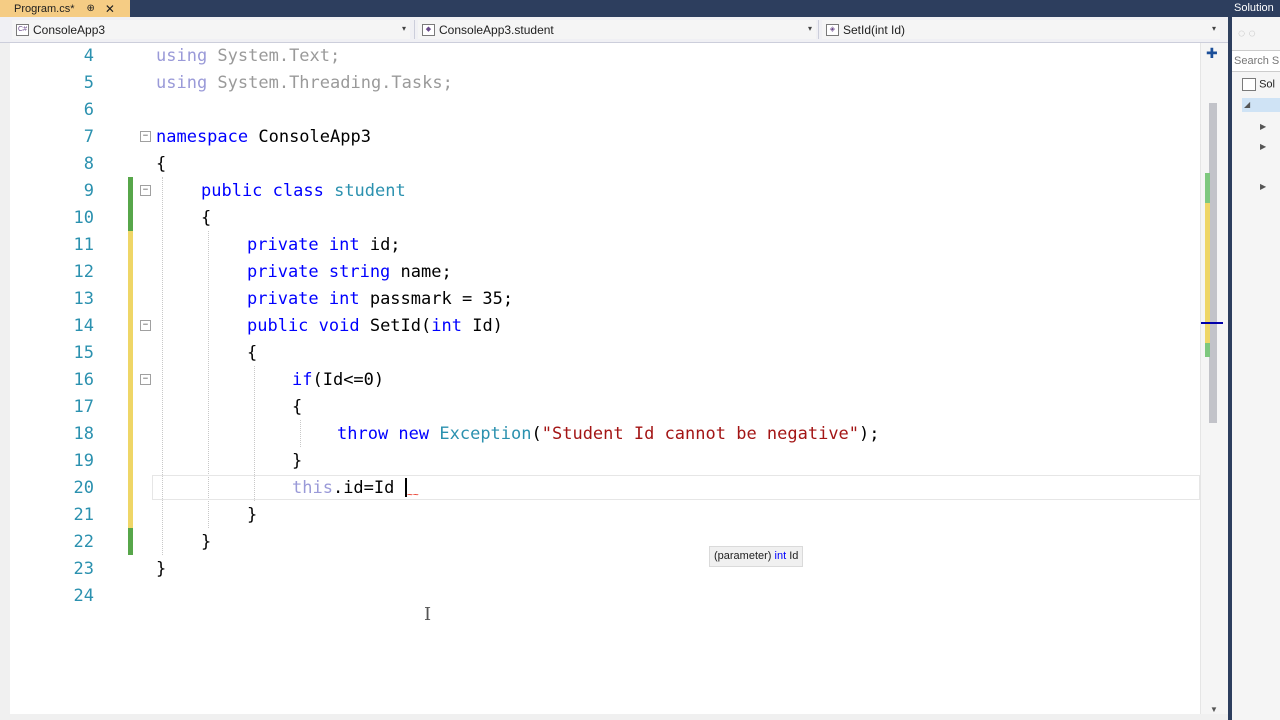  I want to click on line-number: 8, so click(88, 164).